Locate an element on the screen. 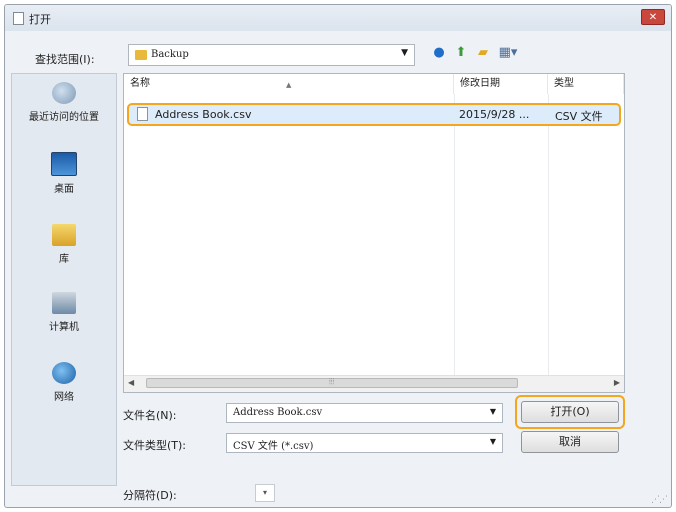 The image size is (676, 512). new-folder-icon: ▰ is located at coordinates (483, 53).